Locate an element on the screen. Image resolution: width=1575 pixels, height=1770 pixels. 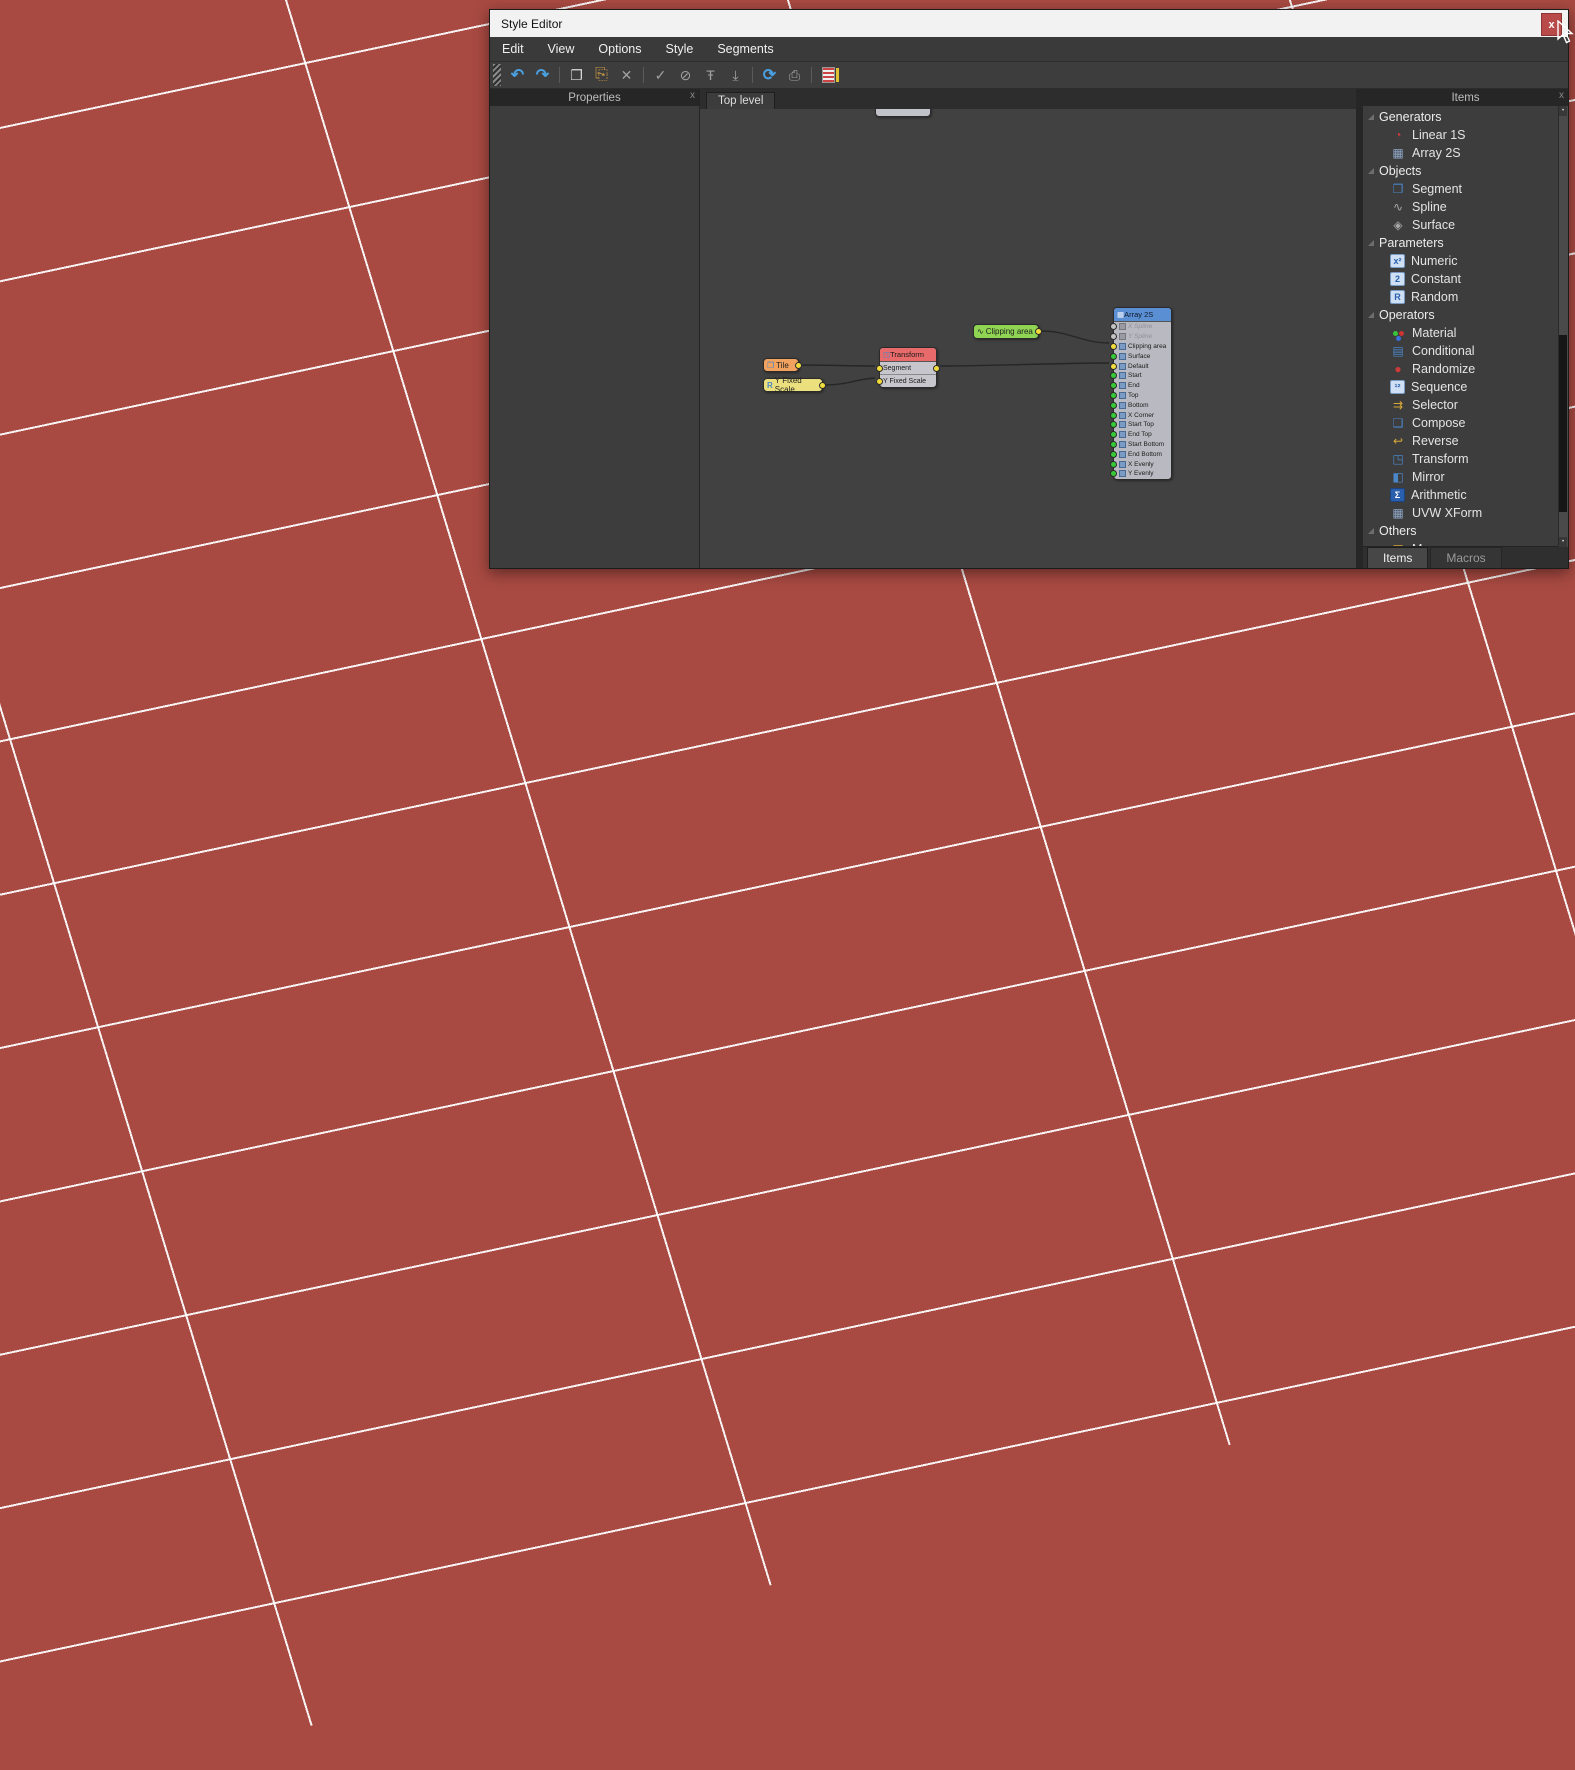
tile-output-port is located at coordinates (798, 365).